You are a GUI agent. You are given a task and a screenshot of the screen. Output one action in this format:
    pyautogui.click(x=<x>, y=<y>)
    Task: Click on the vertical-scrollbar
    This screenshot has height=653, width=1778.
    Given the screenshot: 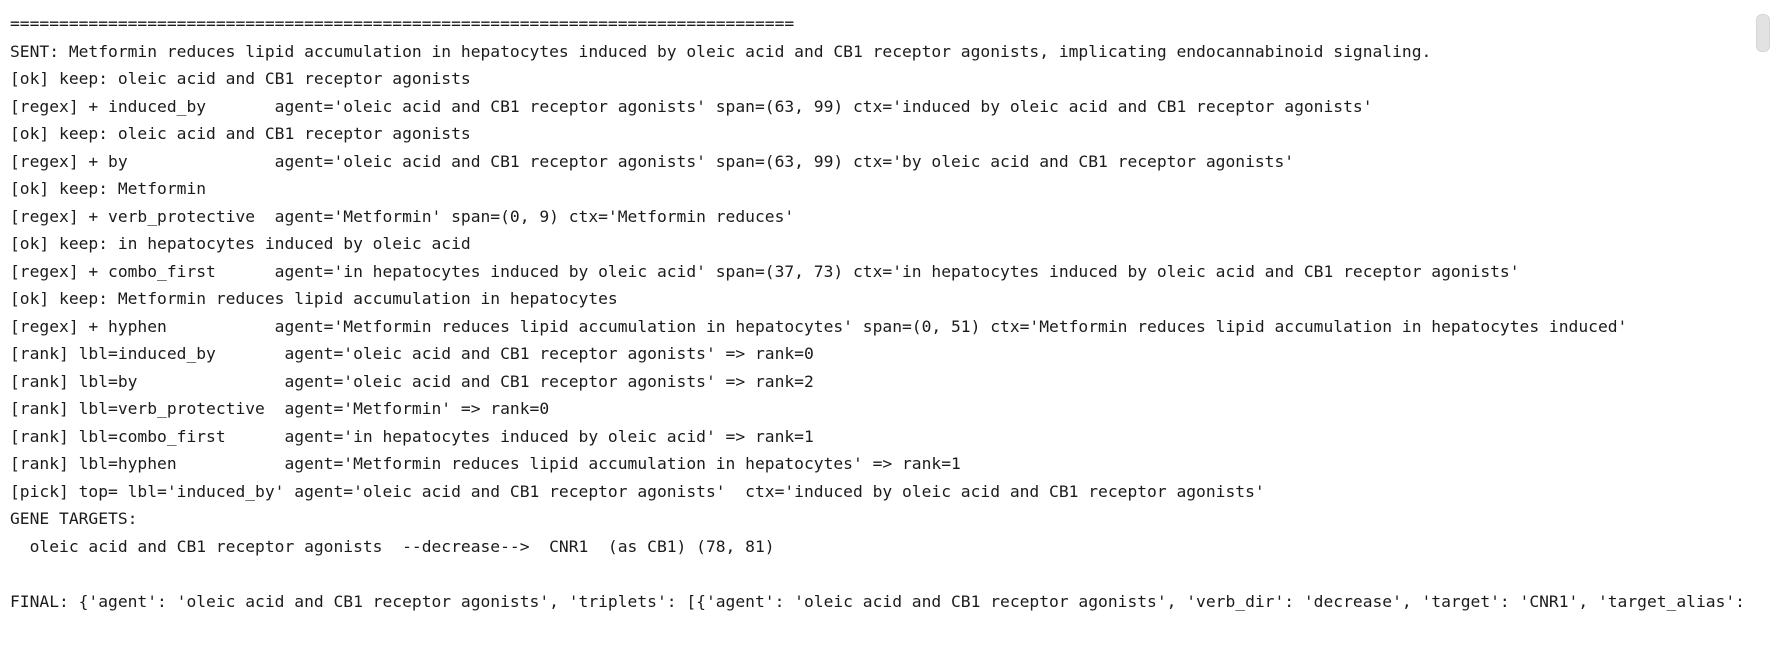 What is the action you would take?
    pyautogui.click(x=1765, y=326)
    